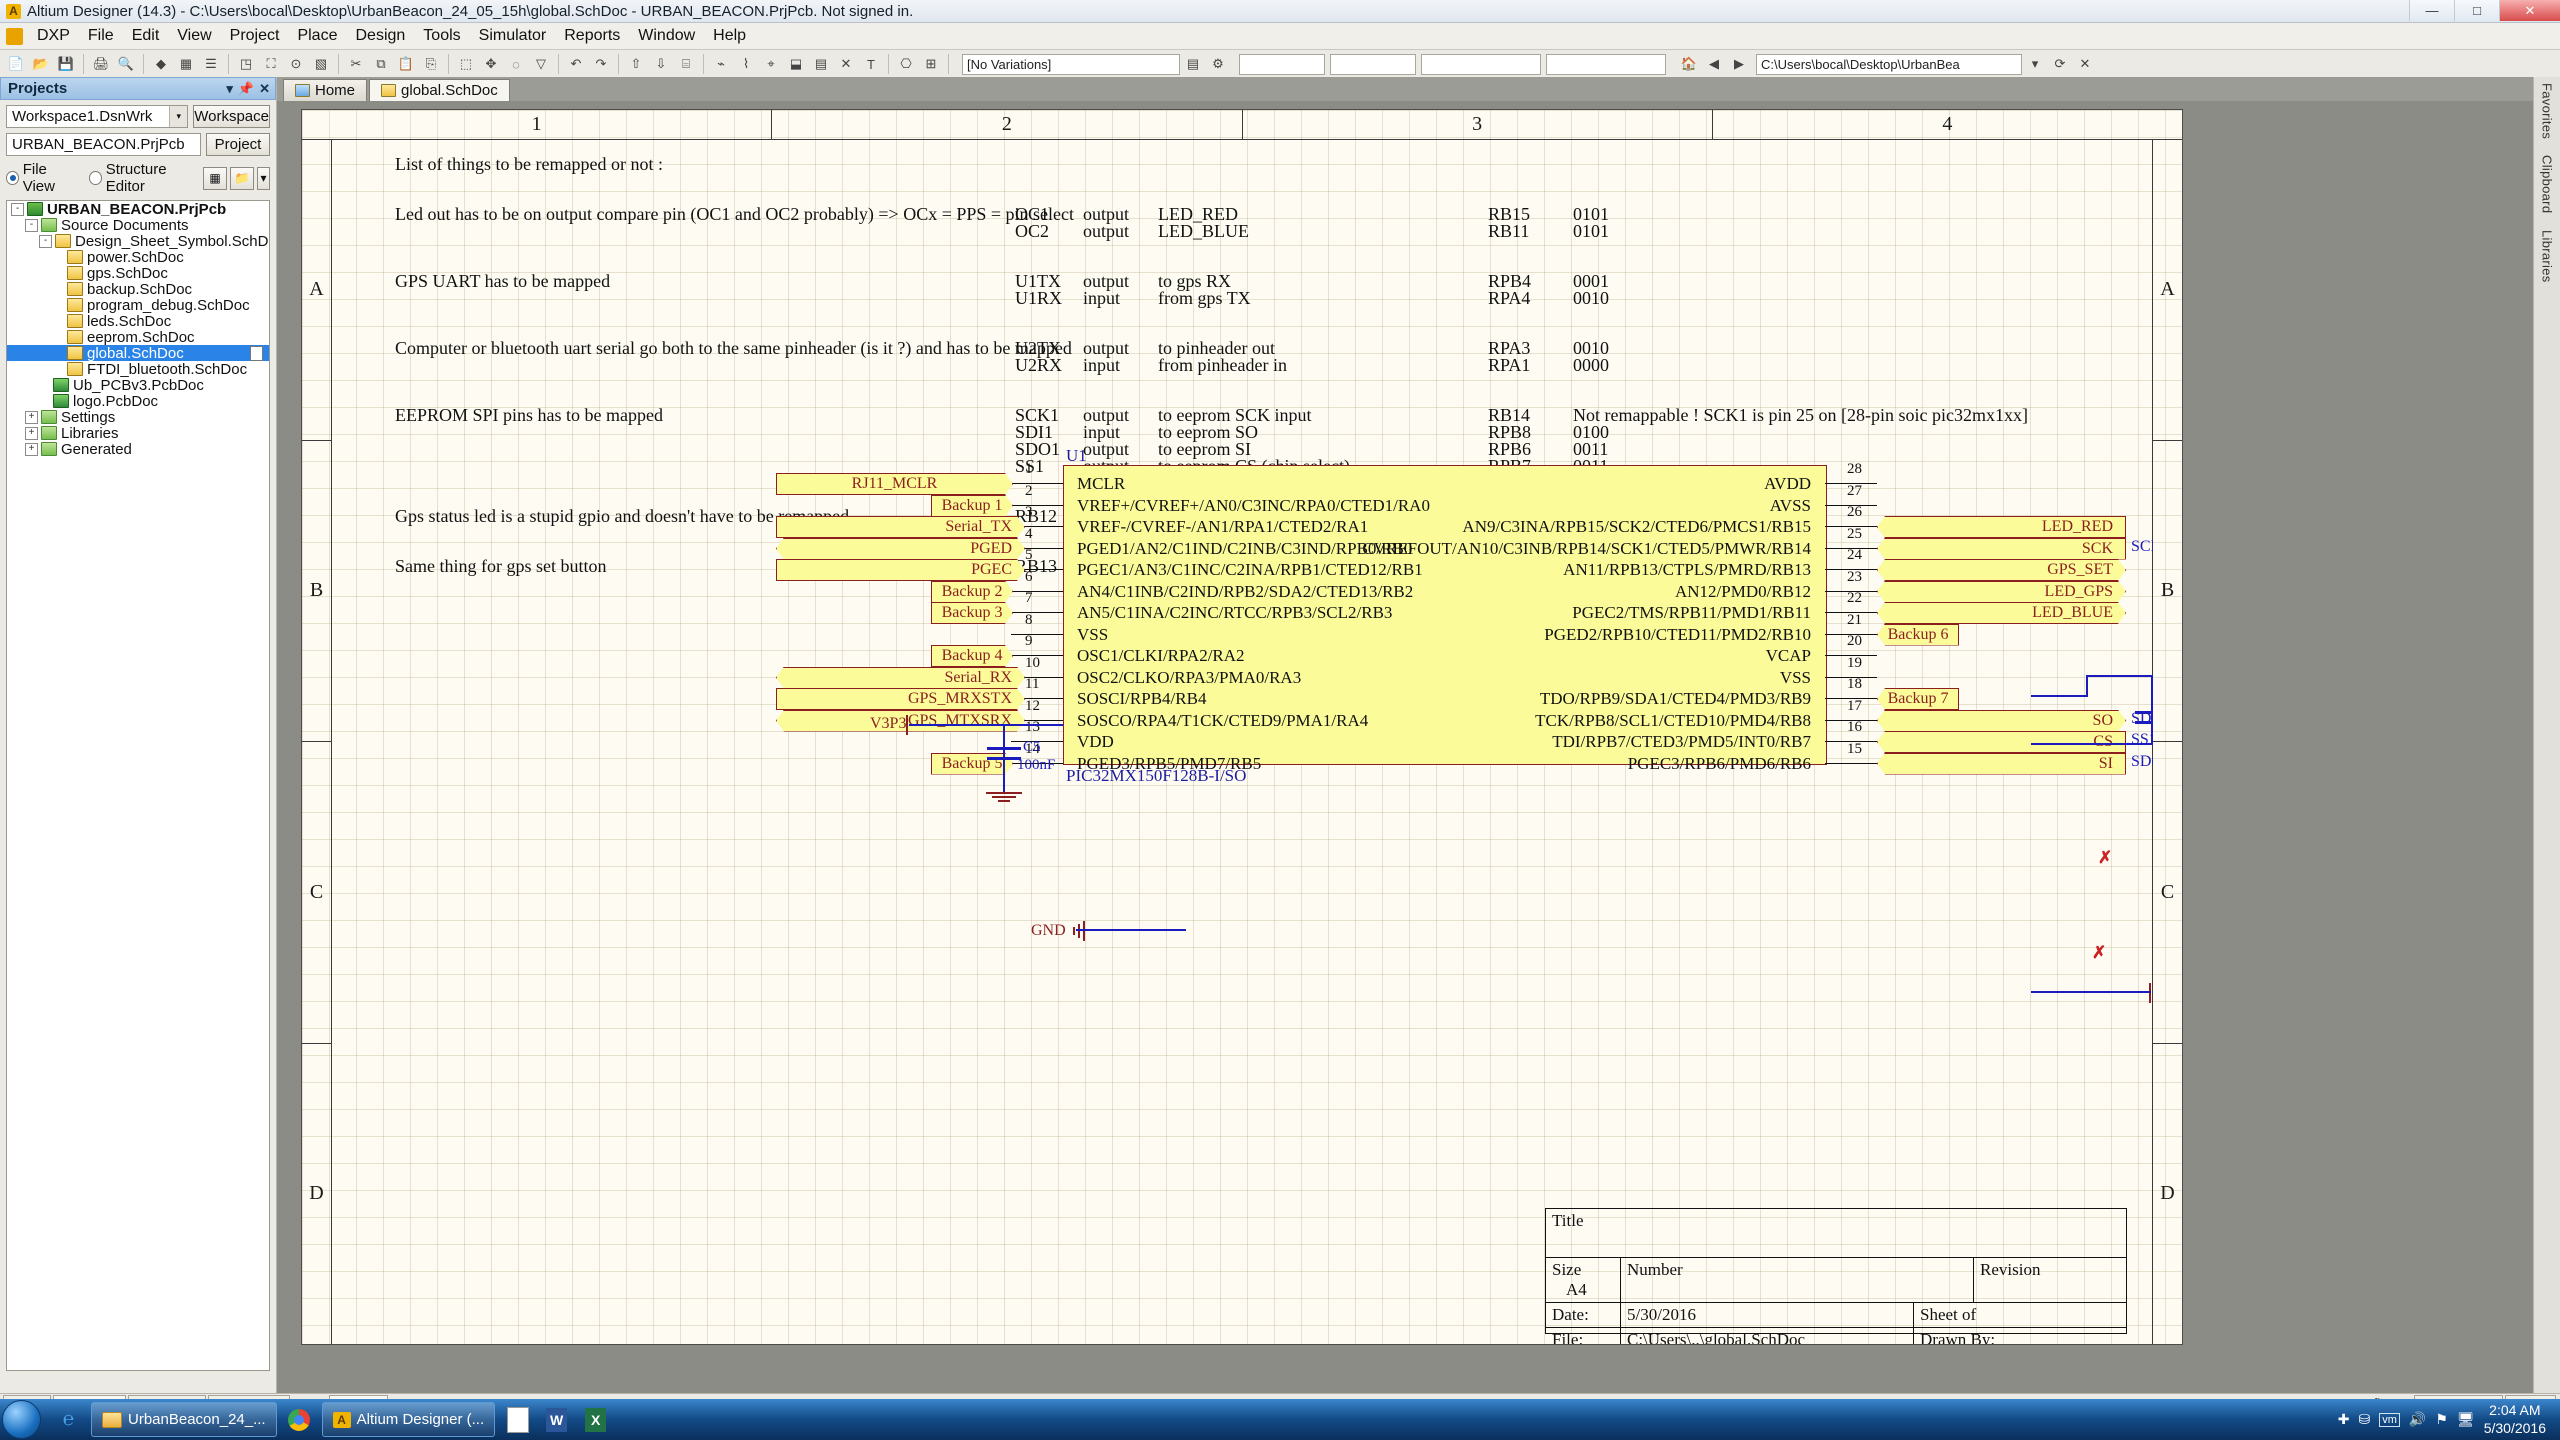  What do you see at coordinates (2431, 10) in the screenshot?
I see `minimize-button: —` at bounding box center [2431, 10].